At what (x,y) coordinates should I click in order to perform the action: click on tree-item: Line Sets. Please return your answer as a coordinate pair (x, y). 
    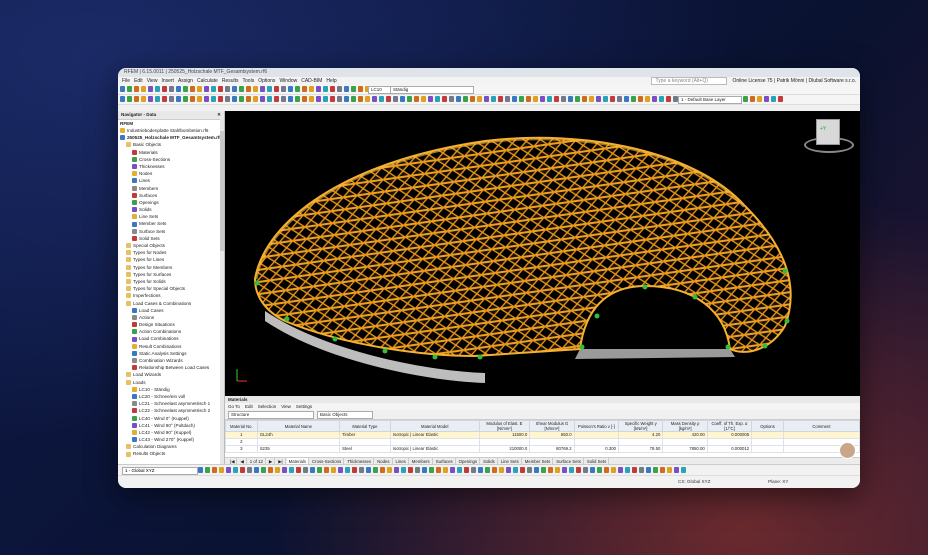
    Looking at the image, I should click on (171, 216).